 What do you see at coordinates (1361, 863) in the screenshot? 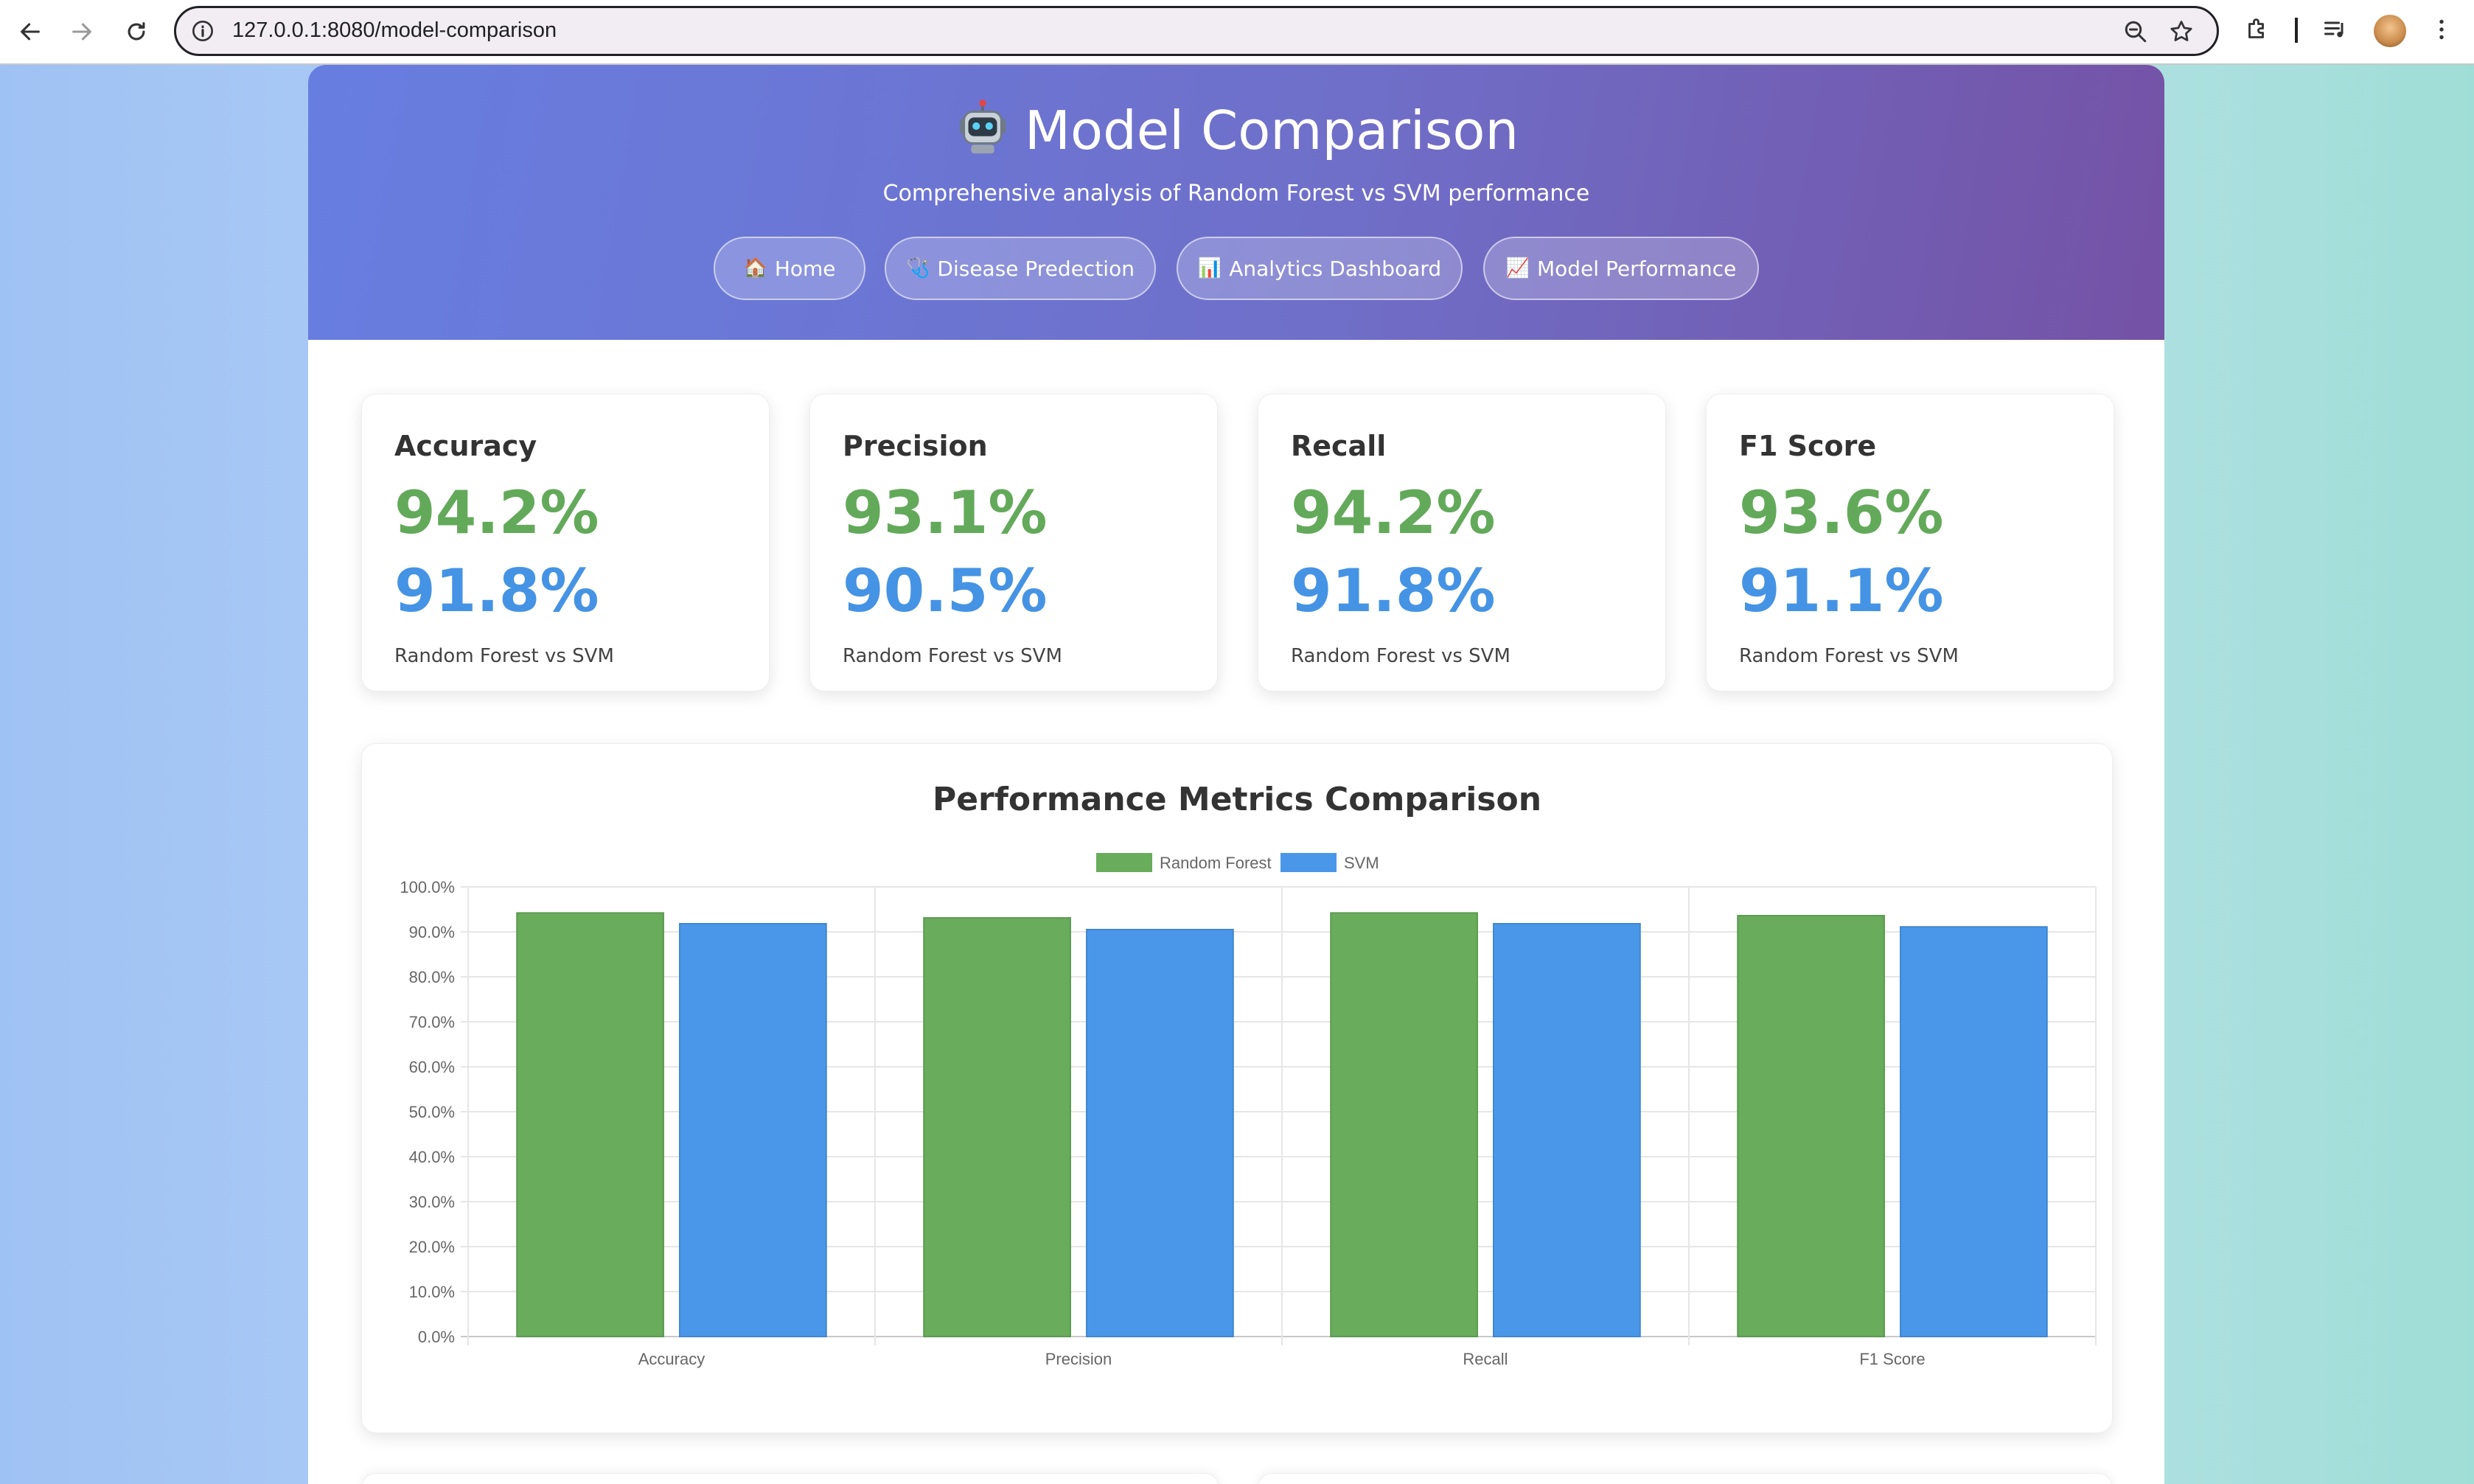
I see `legend-label: SVM` at bounding box center [1361, 863].